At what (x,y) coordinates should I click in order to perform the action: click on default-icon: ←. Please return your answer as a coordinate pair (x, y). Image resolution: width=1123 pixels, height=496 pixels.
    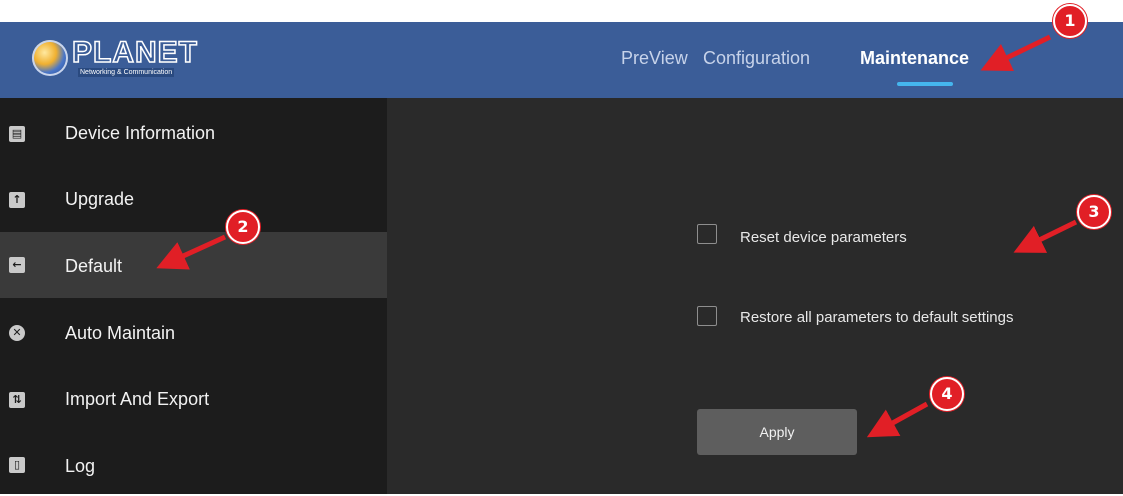
    Looking at the image, I should click on (17, 265).